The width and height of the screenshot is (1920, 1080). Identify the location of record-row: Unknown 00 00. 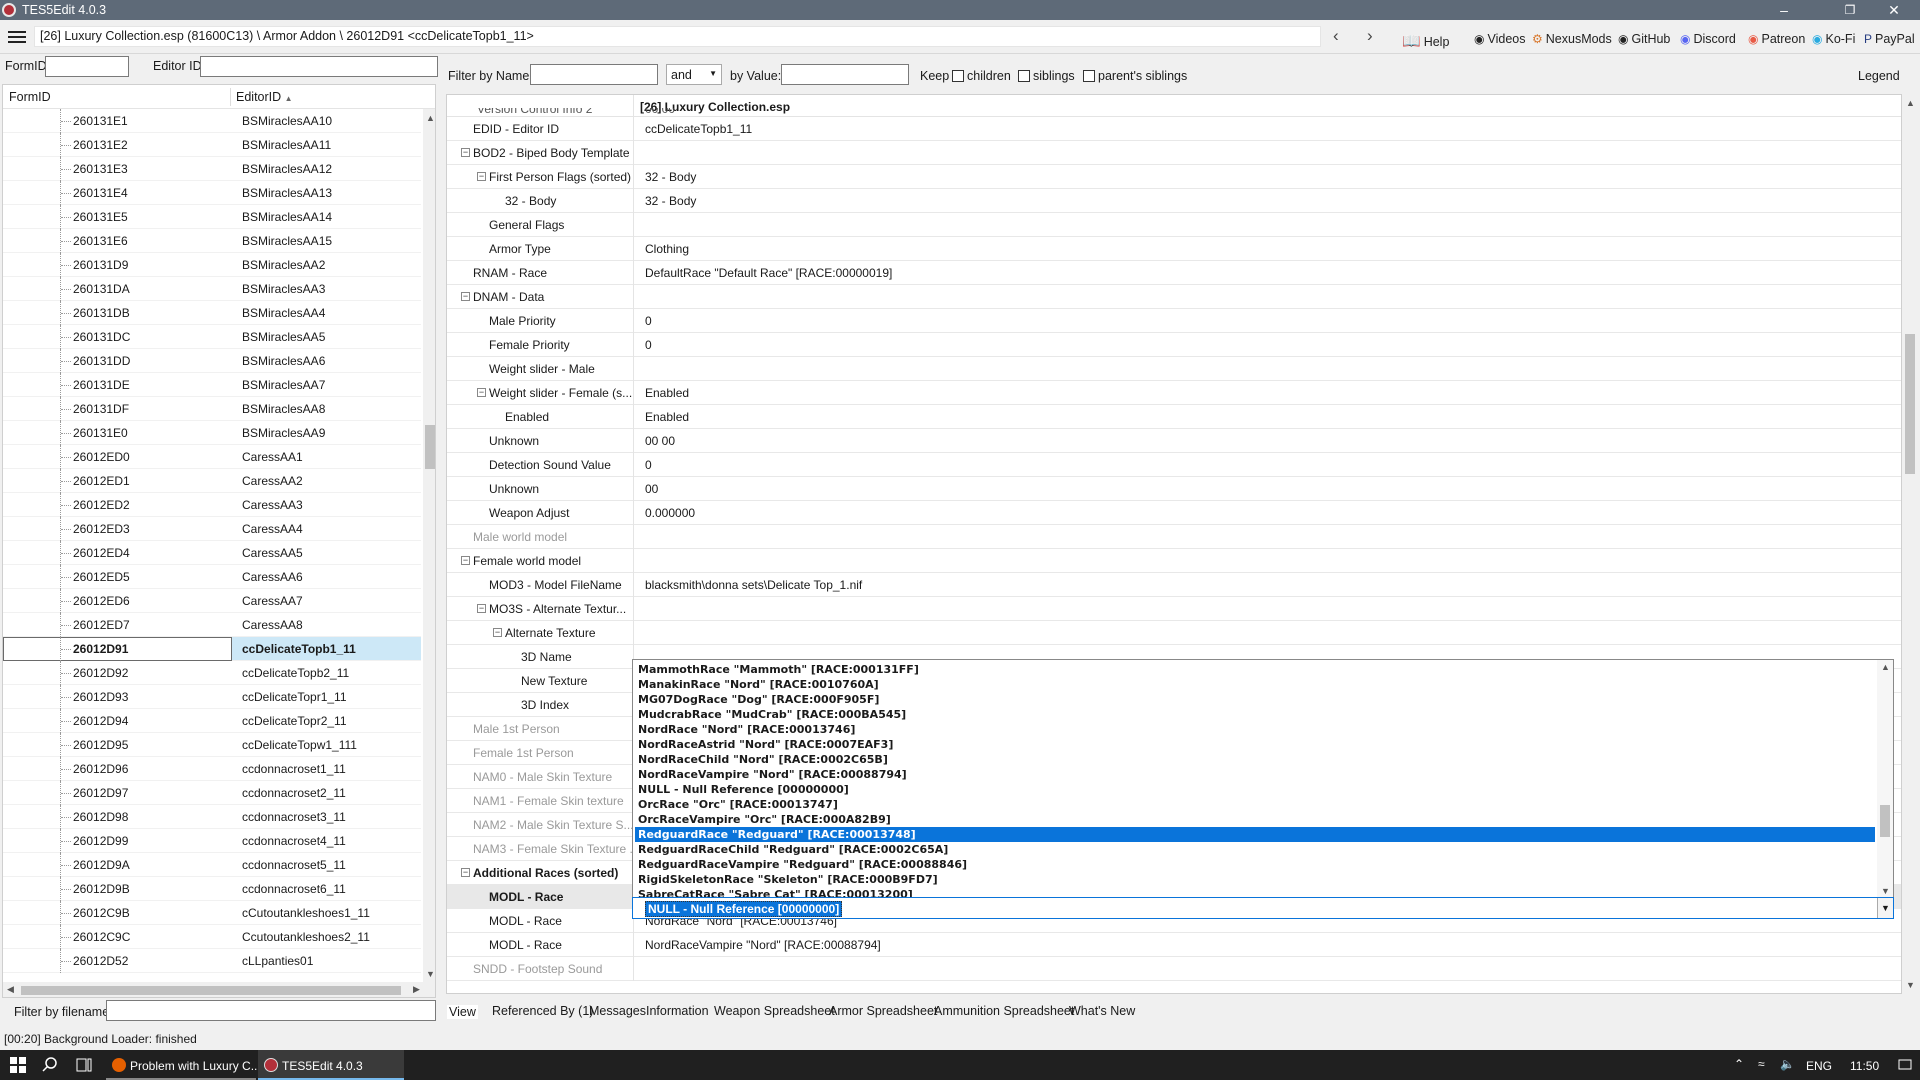
(1174, 441).